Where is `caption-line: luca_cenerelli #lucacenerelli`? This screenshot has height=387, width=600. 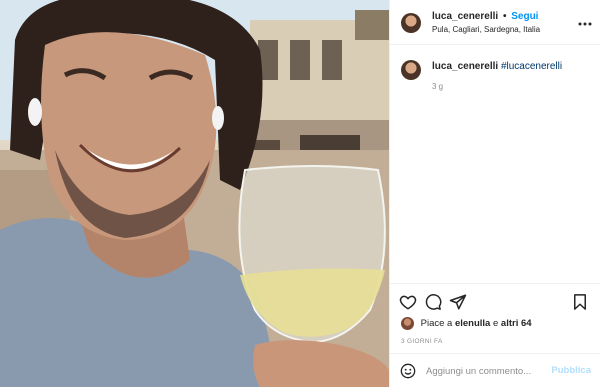 caption-line: luca_cenerelli #lucacenerelli is located at coordinates (497, 66).